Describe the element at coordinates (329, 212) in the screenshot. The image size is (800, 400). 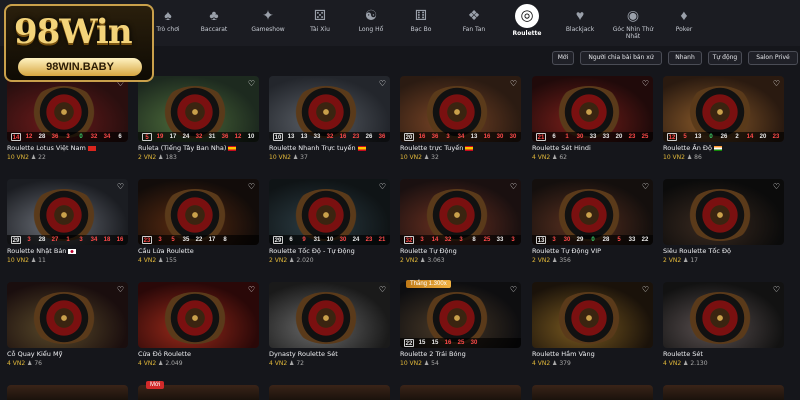
I see `game-thumbnail: ♡ 29 6 9 31 10 30 24 23 21` at that location.